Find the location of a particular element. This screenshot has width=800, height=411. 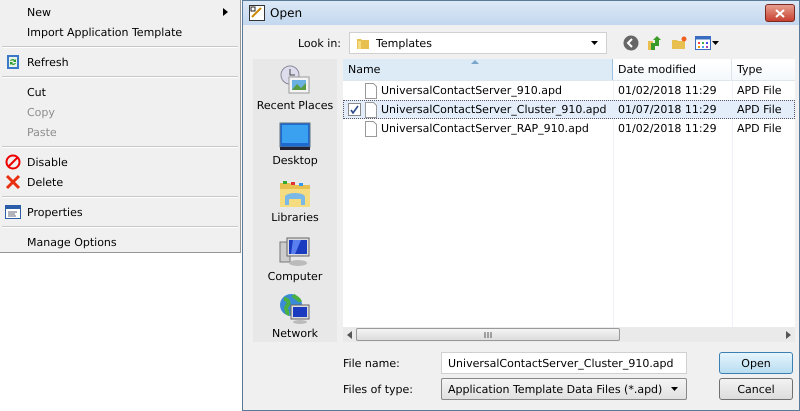

menu-item: Disable is located at coordinates (120, 162).